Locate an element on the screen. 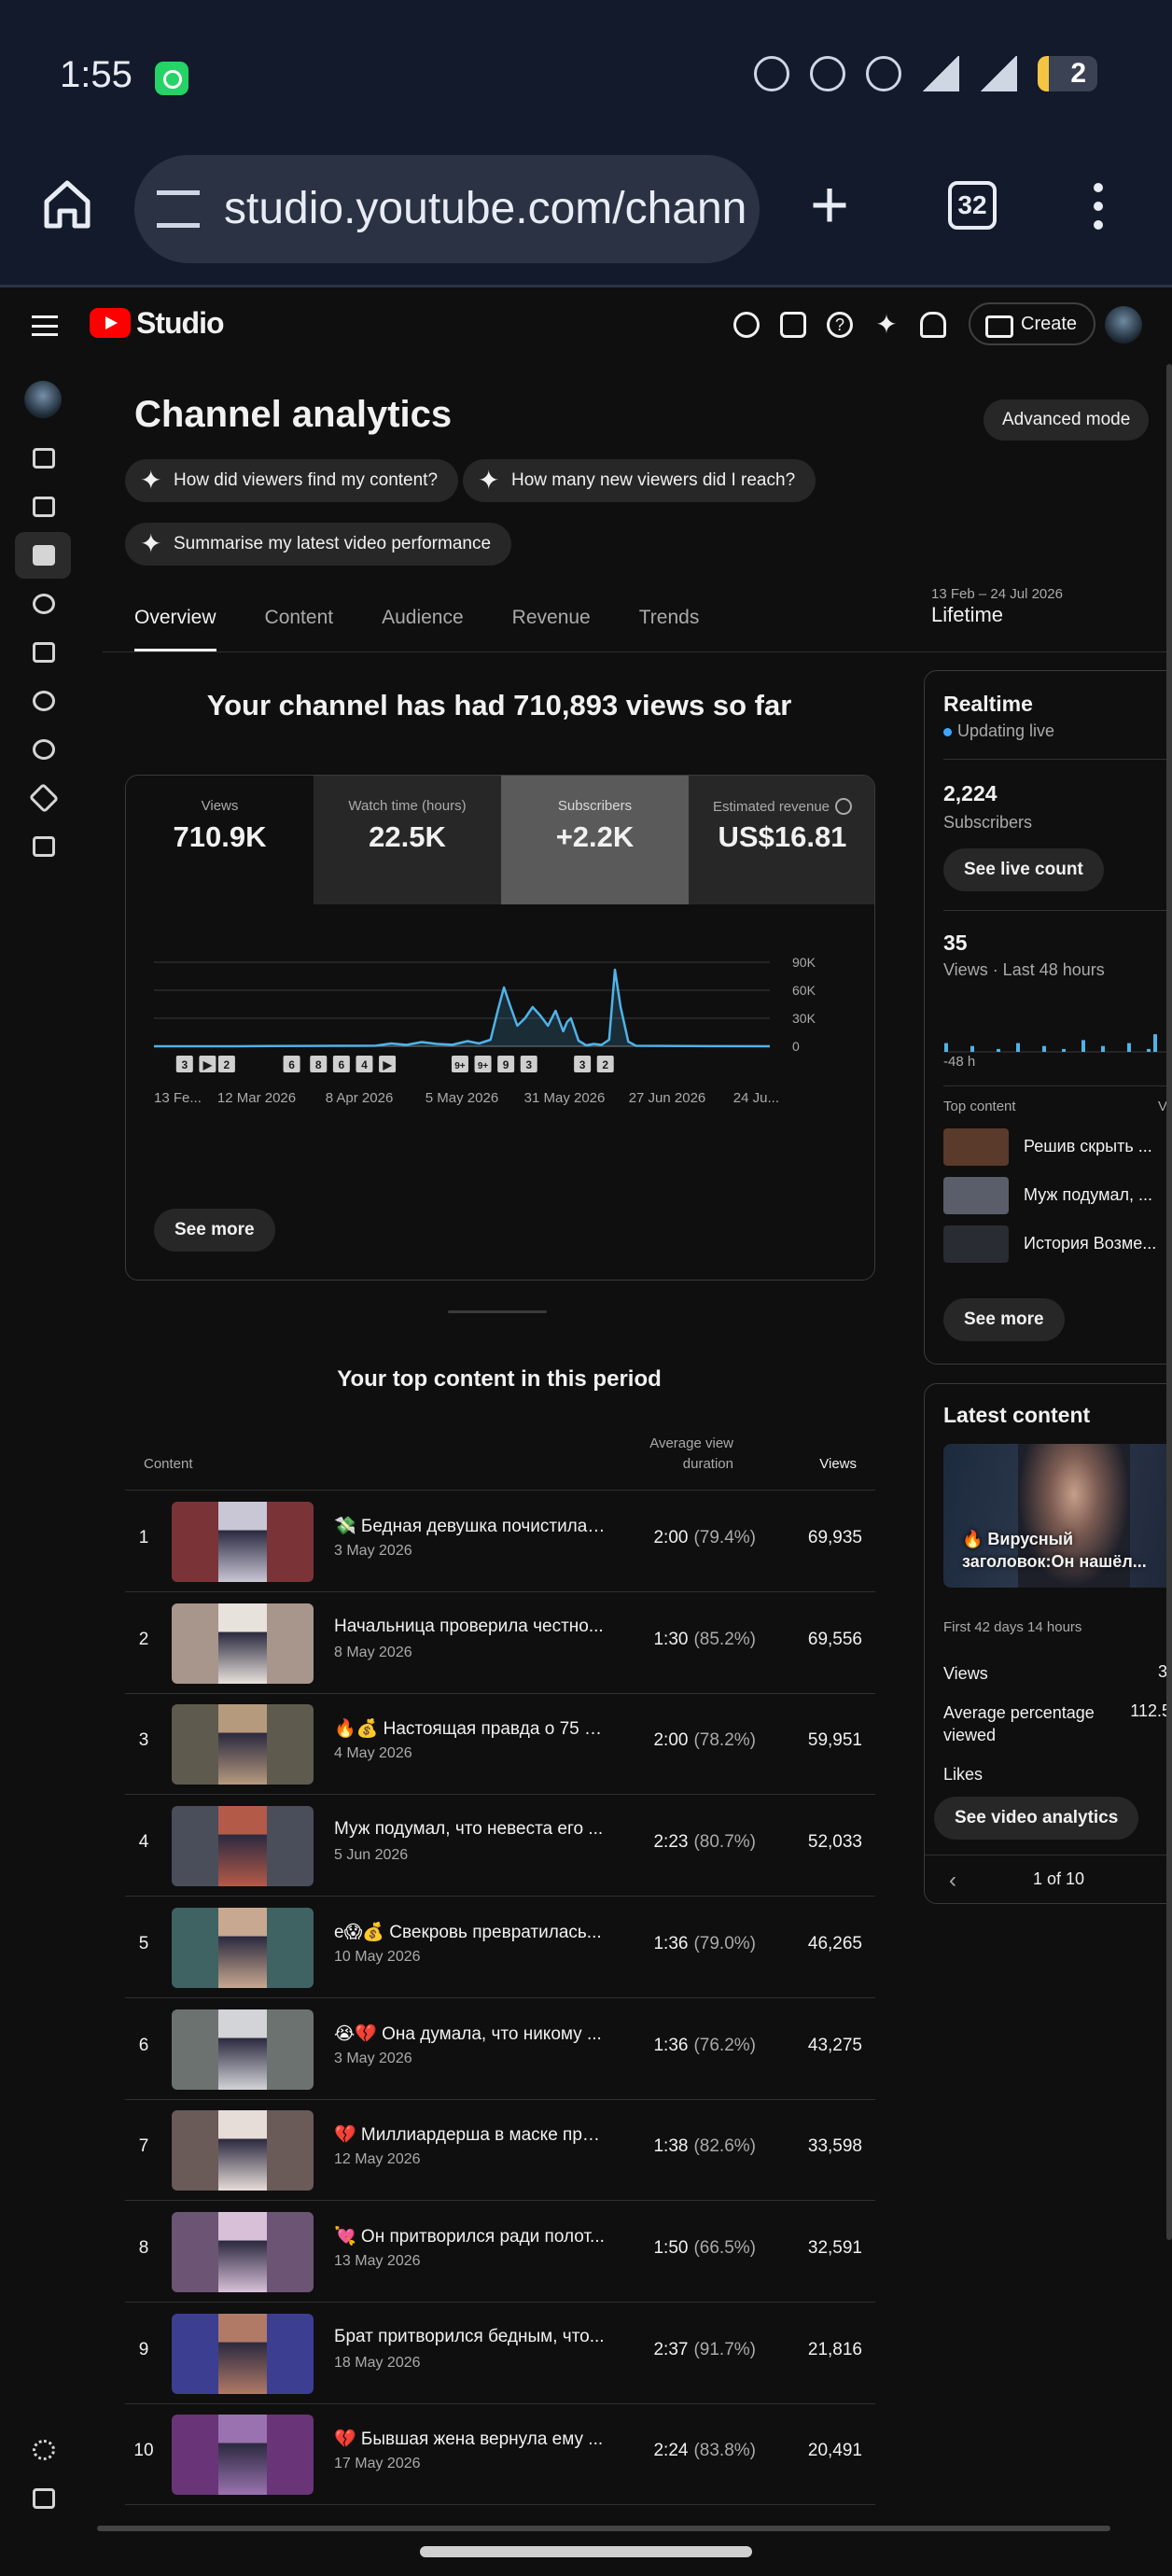  metric-subscribers: Subscribers +2.2K is located at coordinates (595, 840).